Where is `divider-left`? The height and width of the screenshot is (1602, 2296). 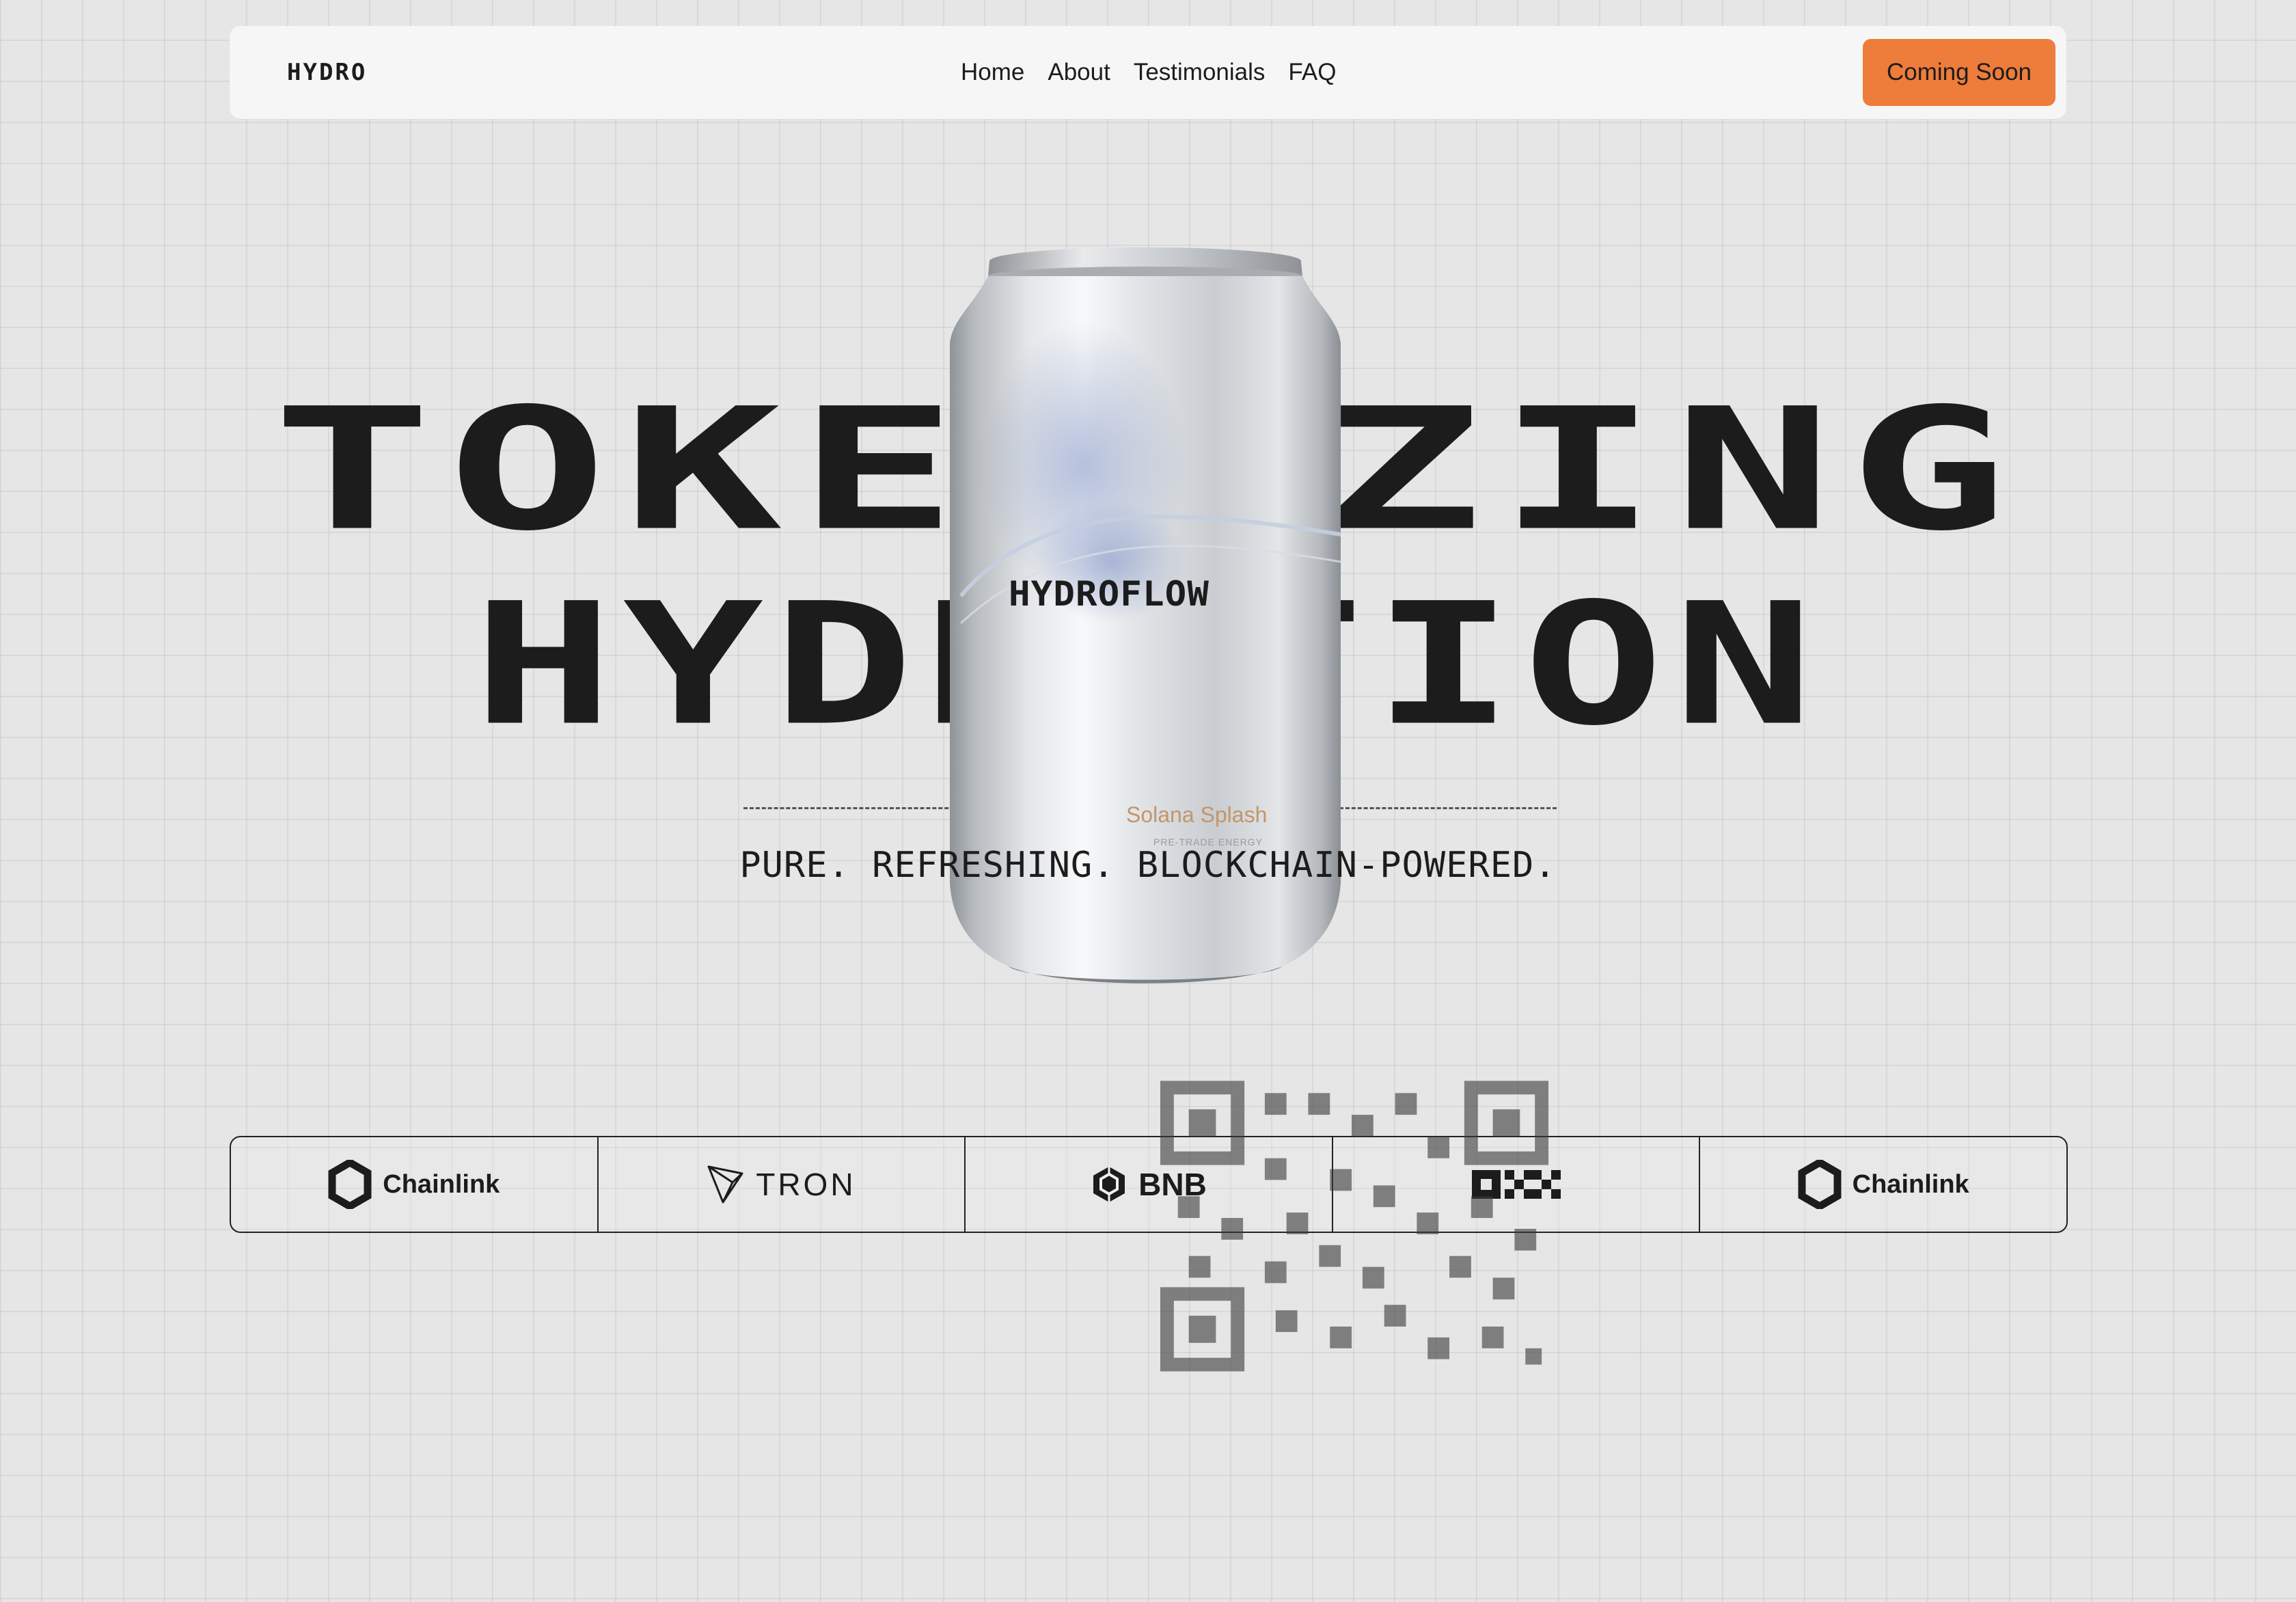
divider-left is located at coordinates (852, 808).